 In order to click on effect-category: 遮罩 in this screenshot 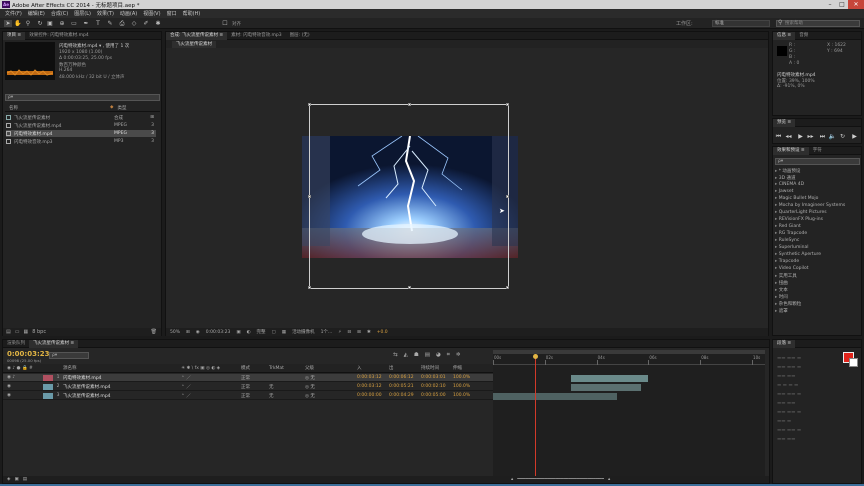, I will do `click(781, 311)`.